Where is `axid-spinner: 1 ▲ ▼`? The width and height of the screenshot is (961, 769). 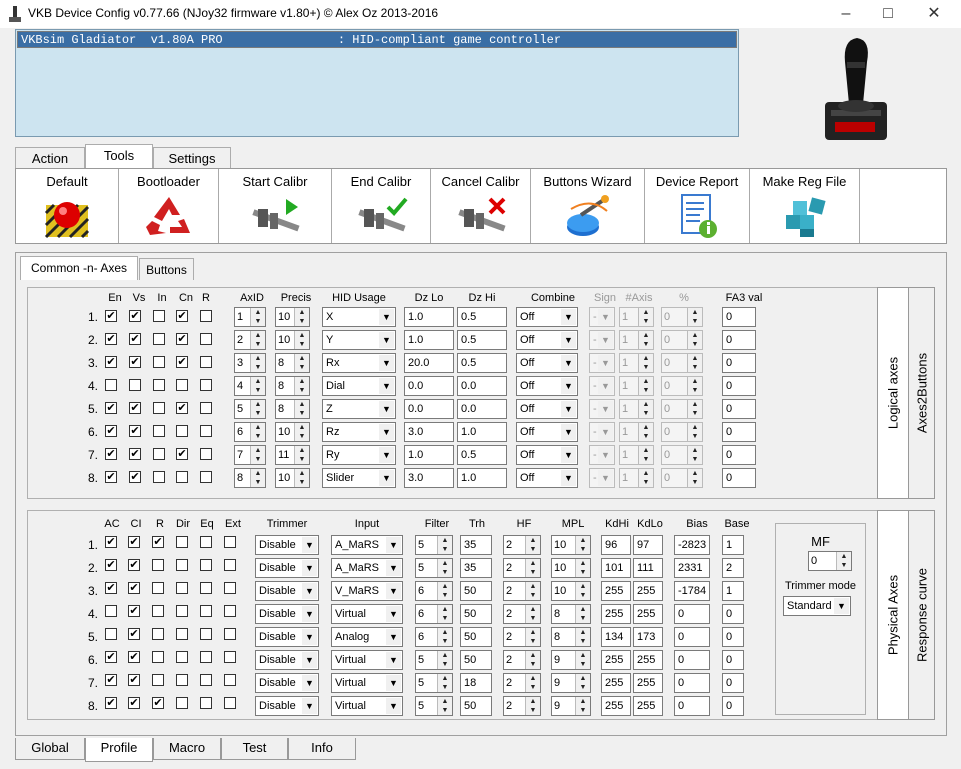
axid-spinner: 1 ▲ ▼ is located at coordinates (250, 317).